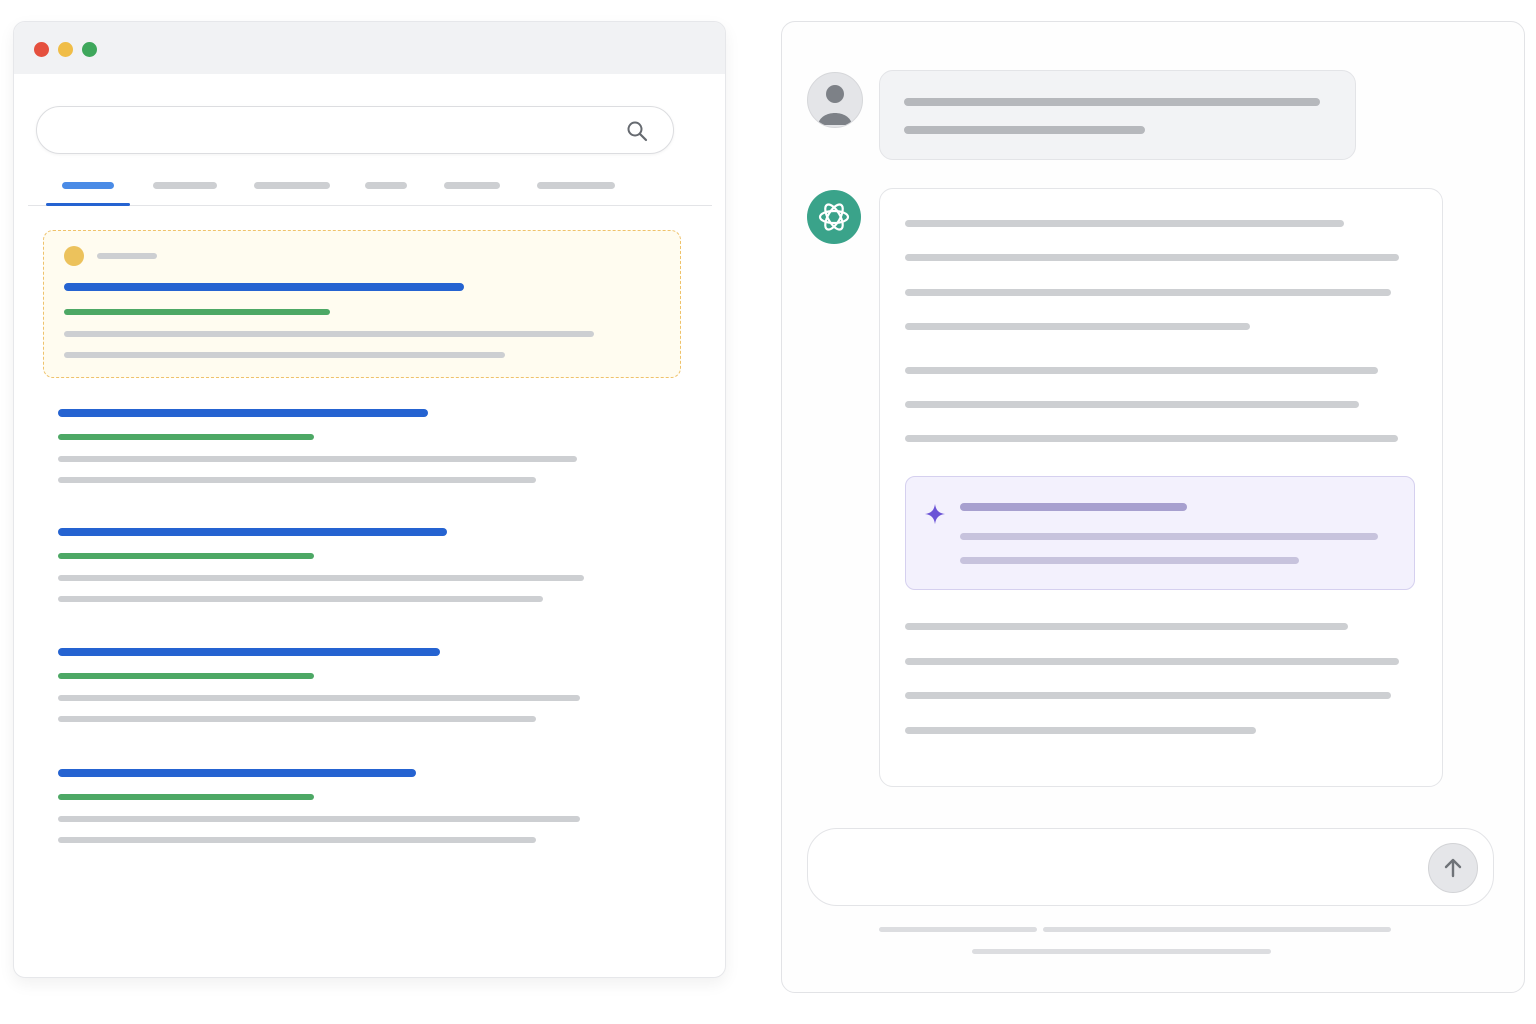 This screenshot has height=1024, width=1536. Describe the element at coordinates (88, 185) in the screenshot. I see `tab-all` at that location.